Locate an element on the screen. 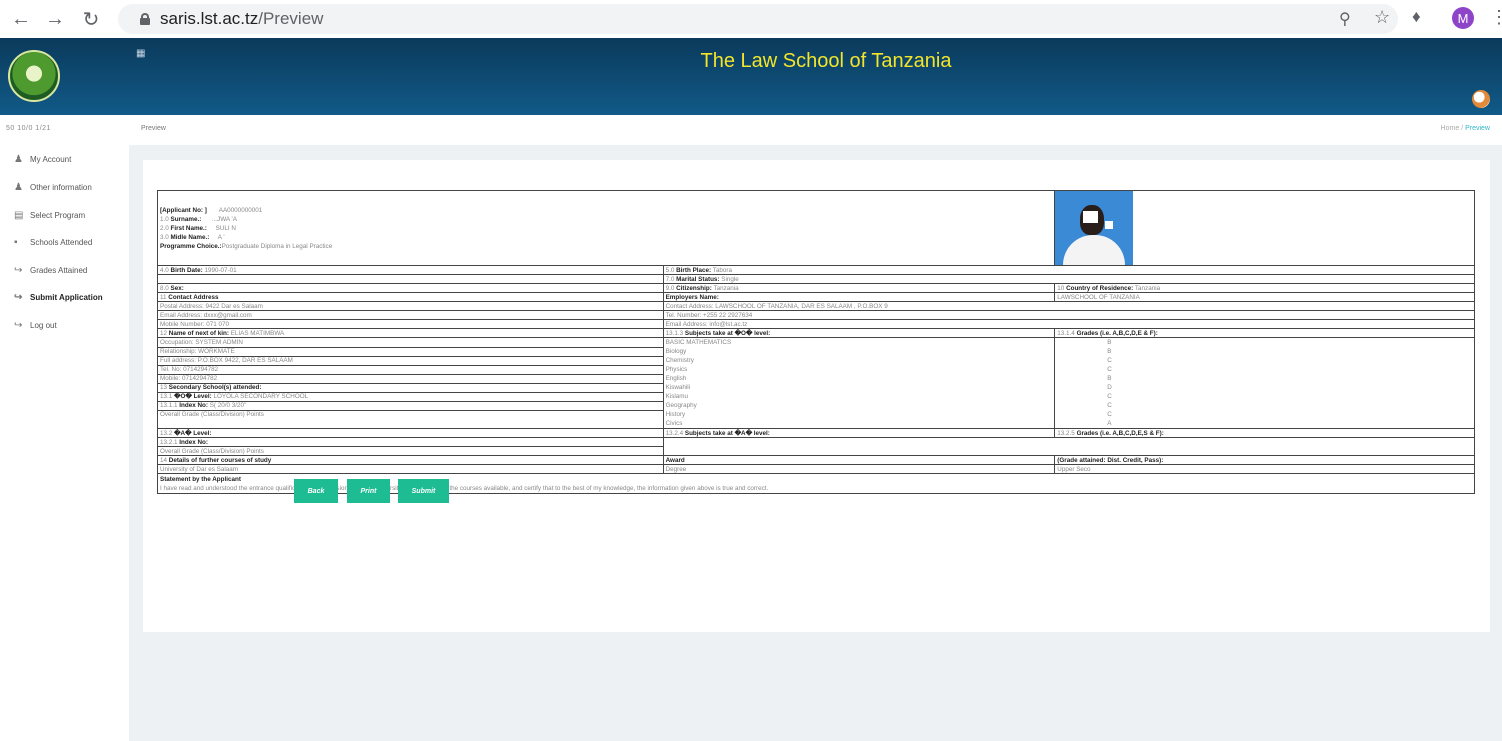  print-button: Print is located at coordinates (368, 491).